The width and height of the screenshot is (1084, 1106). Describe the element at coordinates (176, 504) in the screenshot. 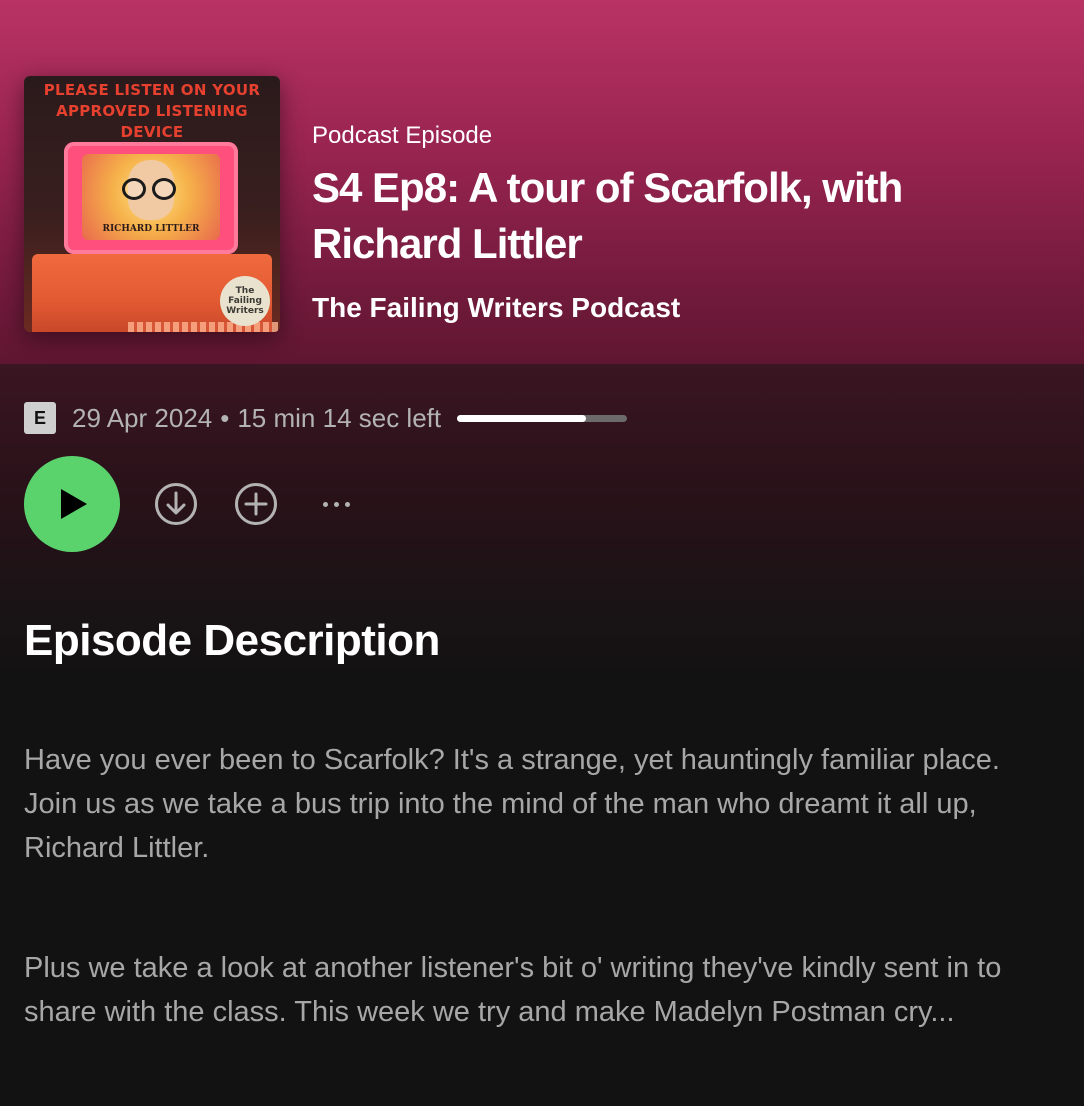

I see `download-icon` at that location.